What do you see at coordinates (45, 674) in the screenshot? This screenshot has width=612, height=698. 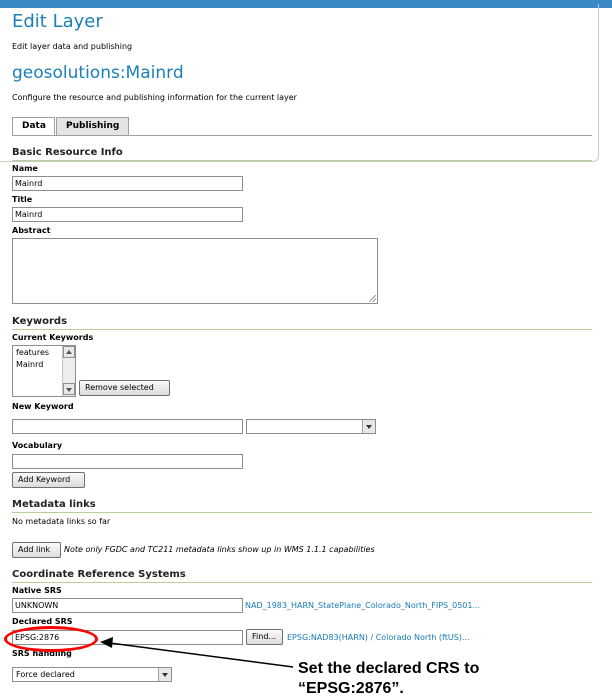 I see `srs-handling-value: Force declared` at bounding box center [45, 674].